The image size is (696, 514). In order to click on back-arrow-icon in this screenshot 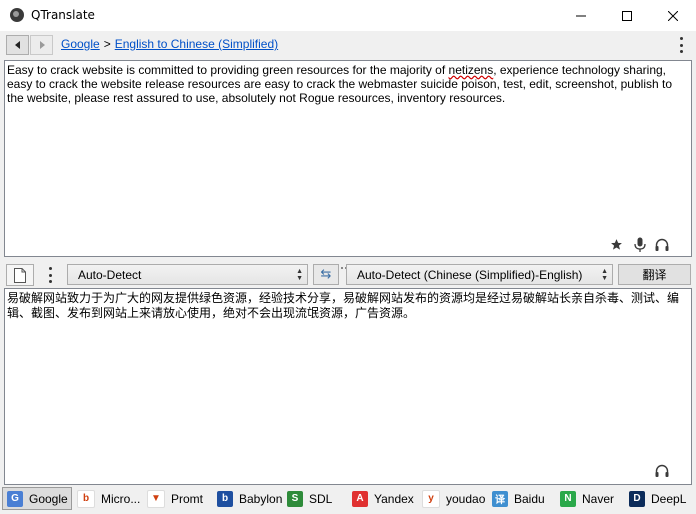, I will do `click(17, 45)`.